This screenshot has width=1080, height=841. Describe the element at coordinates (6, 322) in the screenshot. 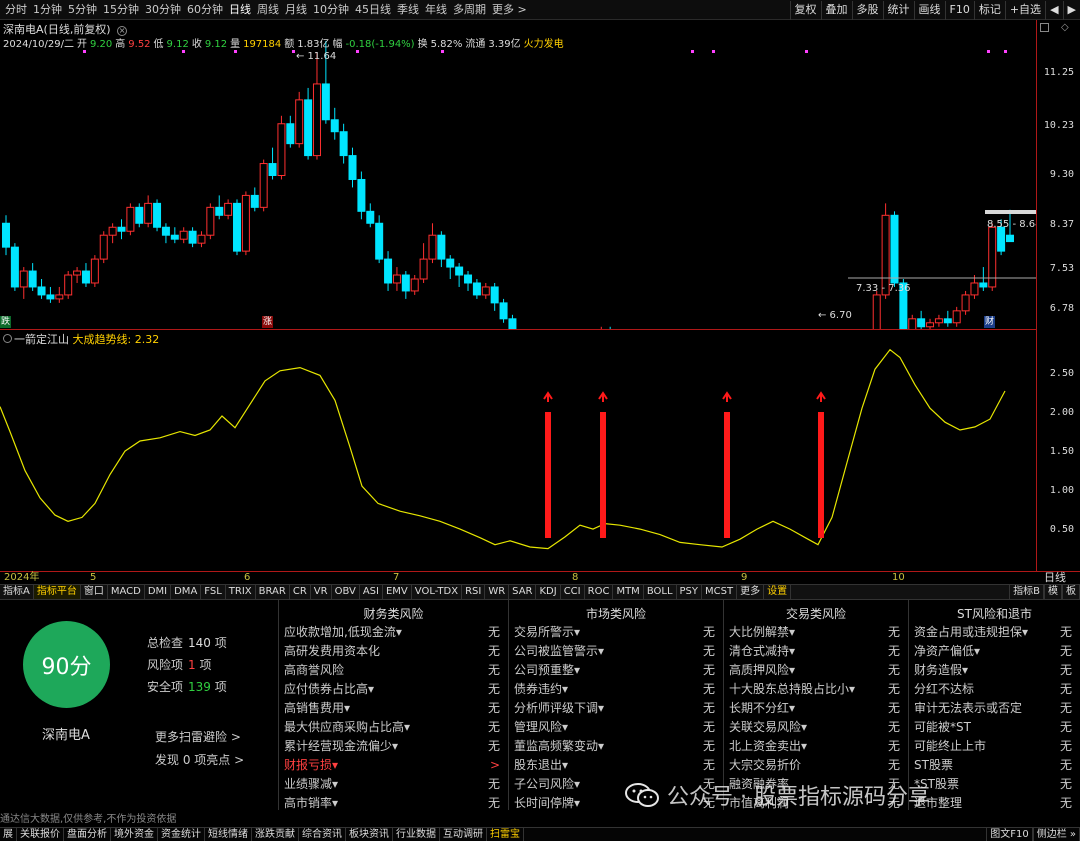

I see `marker-down: 跌` at that location.